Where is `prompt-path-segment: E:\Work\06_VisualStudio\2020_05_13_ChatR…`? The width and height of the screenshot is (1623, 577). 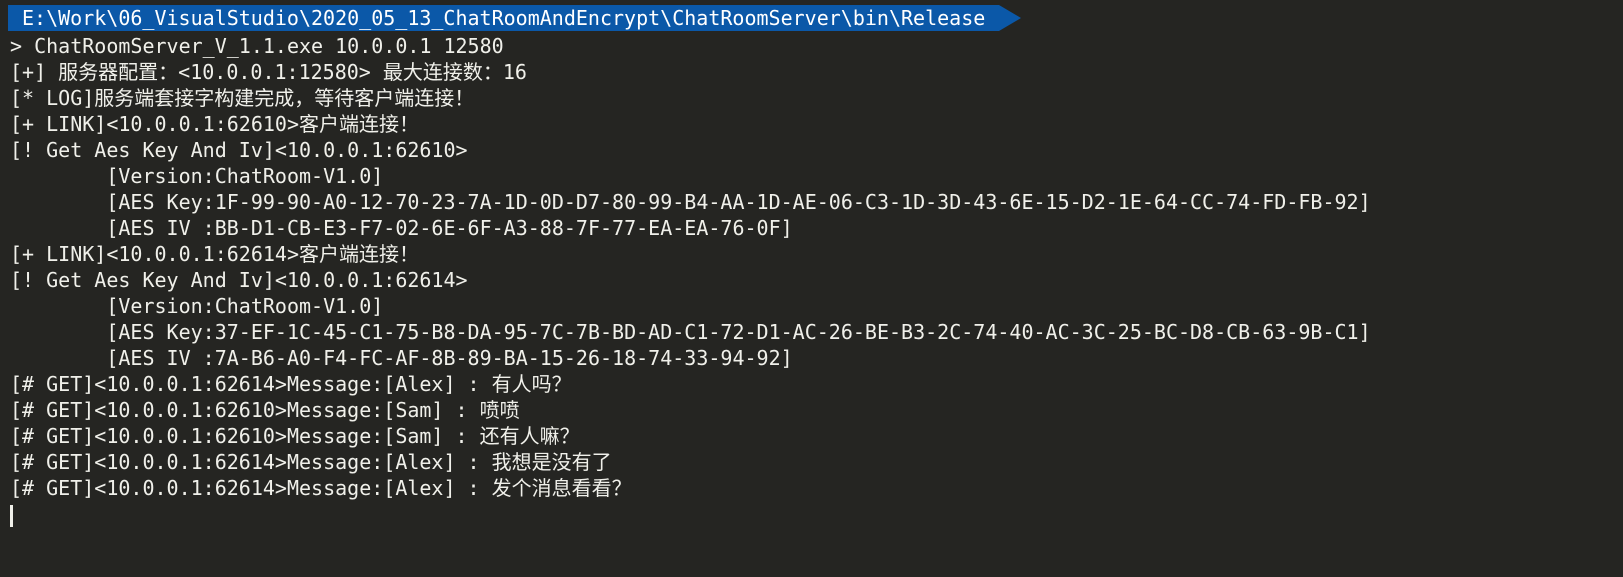
prompt-path-segment: E:\Work\06_VisualStudio\2020_05_13_ChatR… is located at coordinates (515, 18).